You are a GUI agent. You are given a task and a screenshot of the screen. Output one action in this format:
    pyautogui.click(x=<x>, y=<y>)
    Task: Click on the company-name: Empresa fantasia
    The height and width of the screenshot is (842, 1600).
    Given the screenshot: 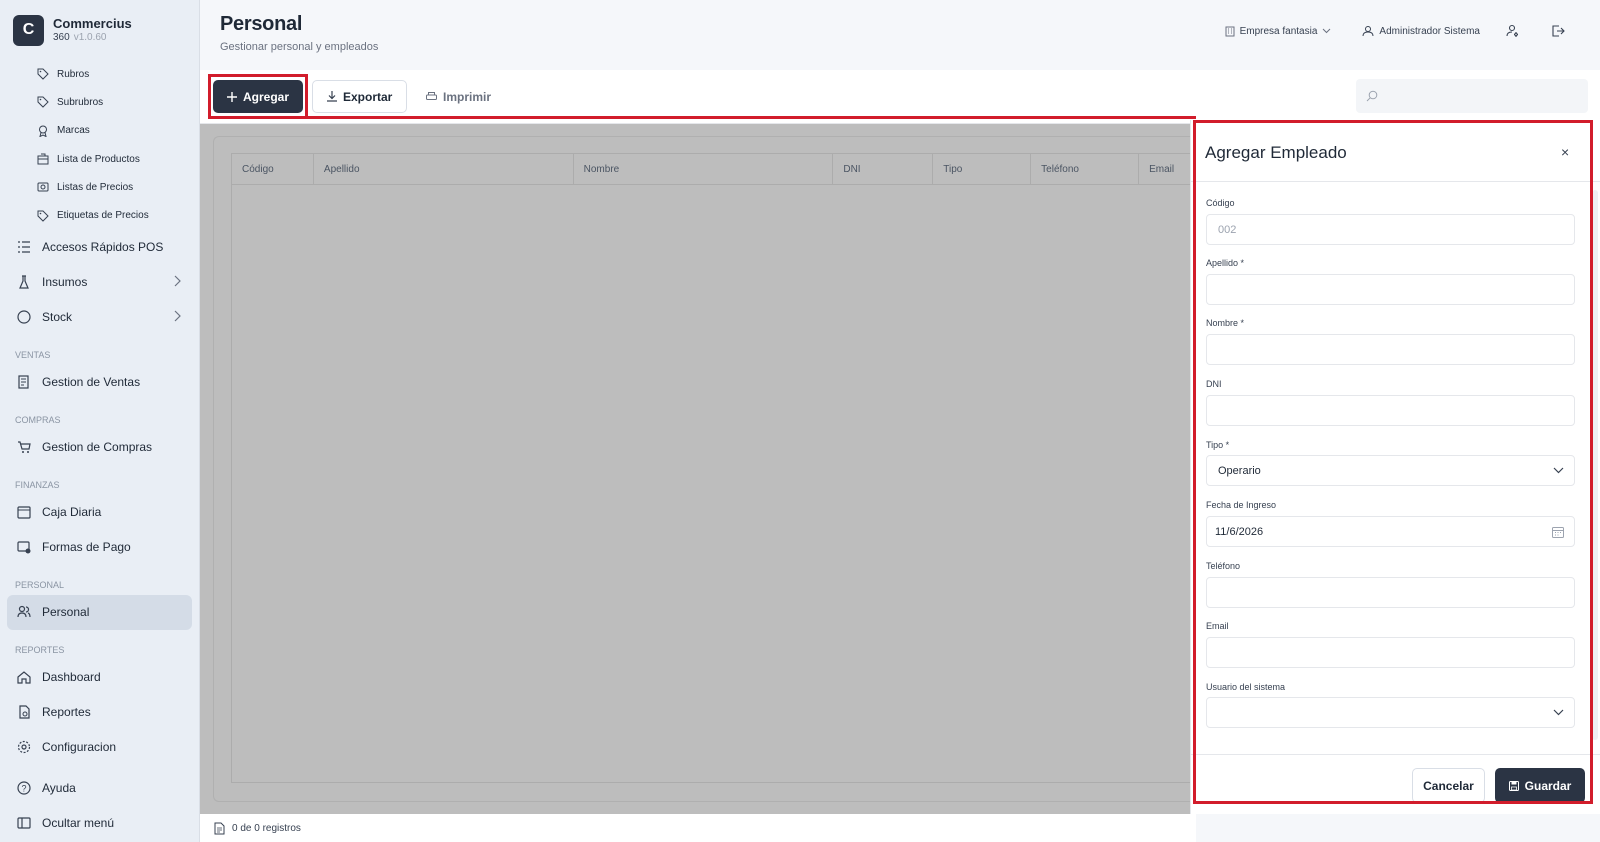 What is the action you would take?
    pyautogui.click(x=1278, y=31)
    